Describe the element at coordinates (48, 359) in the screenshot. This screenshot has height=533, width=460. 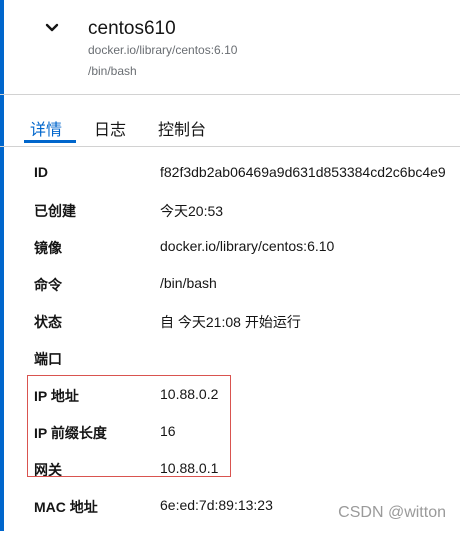
I see `detail-label: 端口` at that location.